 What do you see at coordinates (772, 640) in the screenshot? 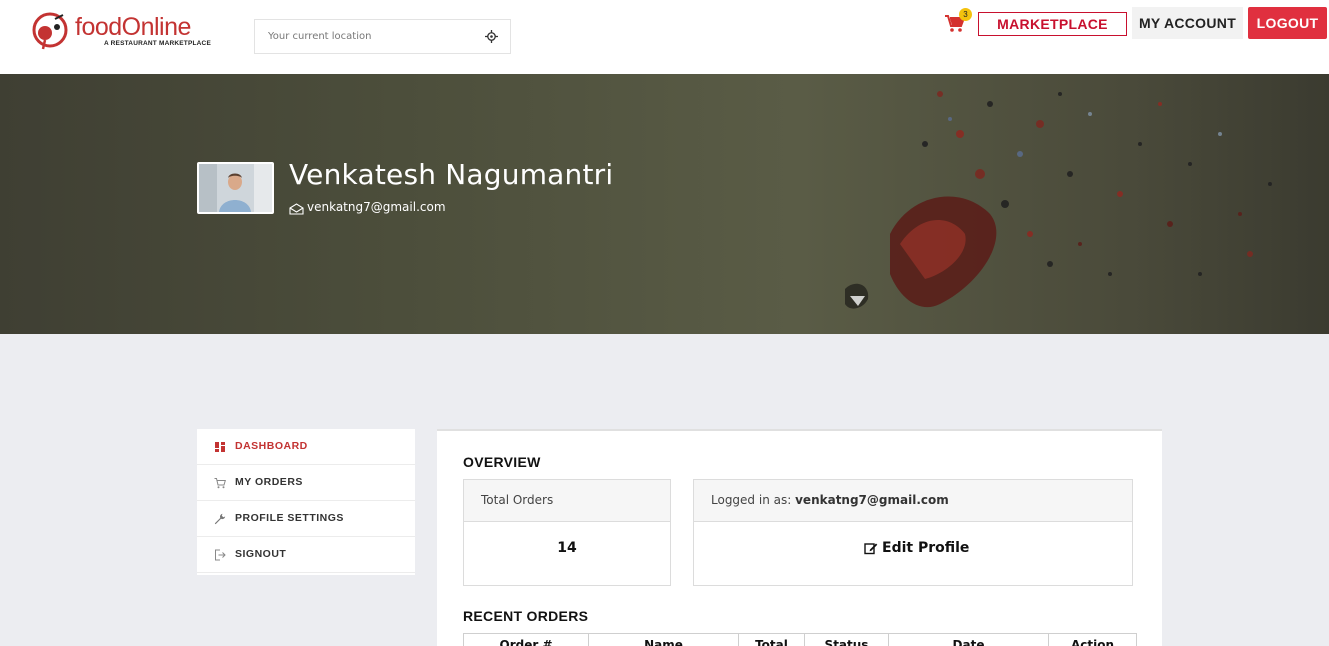
I see `column-header-total: Total` at bounding box center [772, 640].